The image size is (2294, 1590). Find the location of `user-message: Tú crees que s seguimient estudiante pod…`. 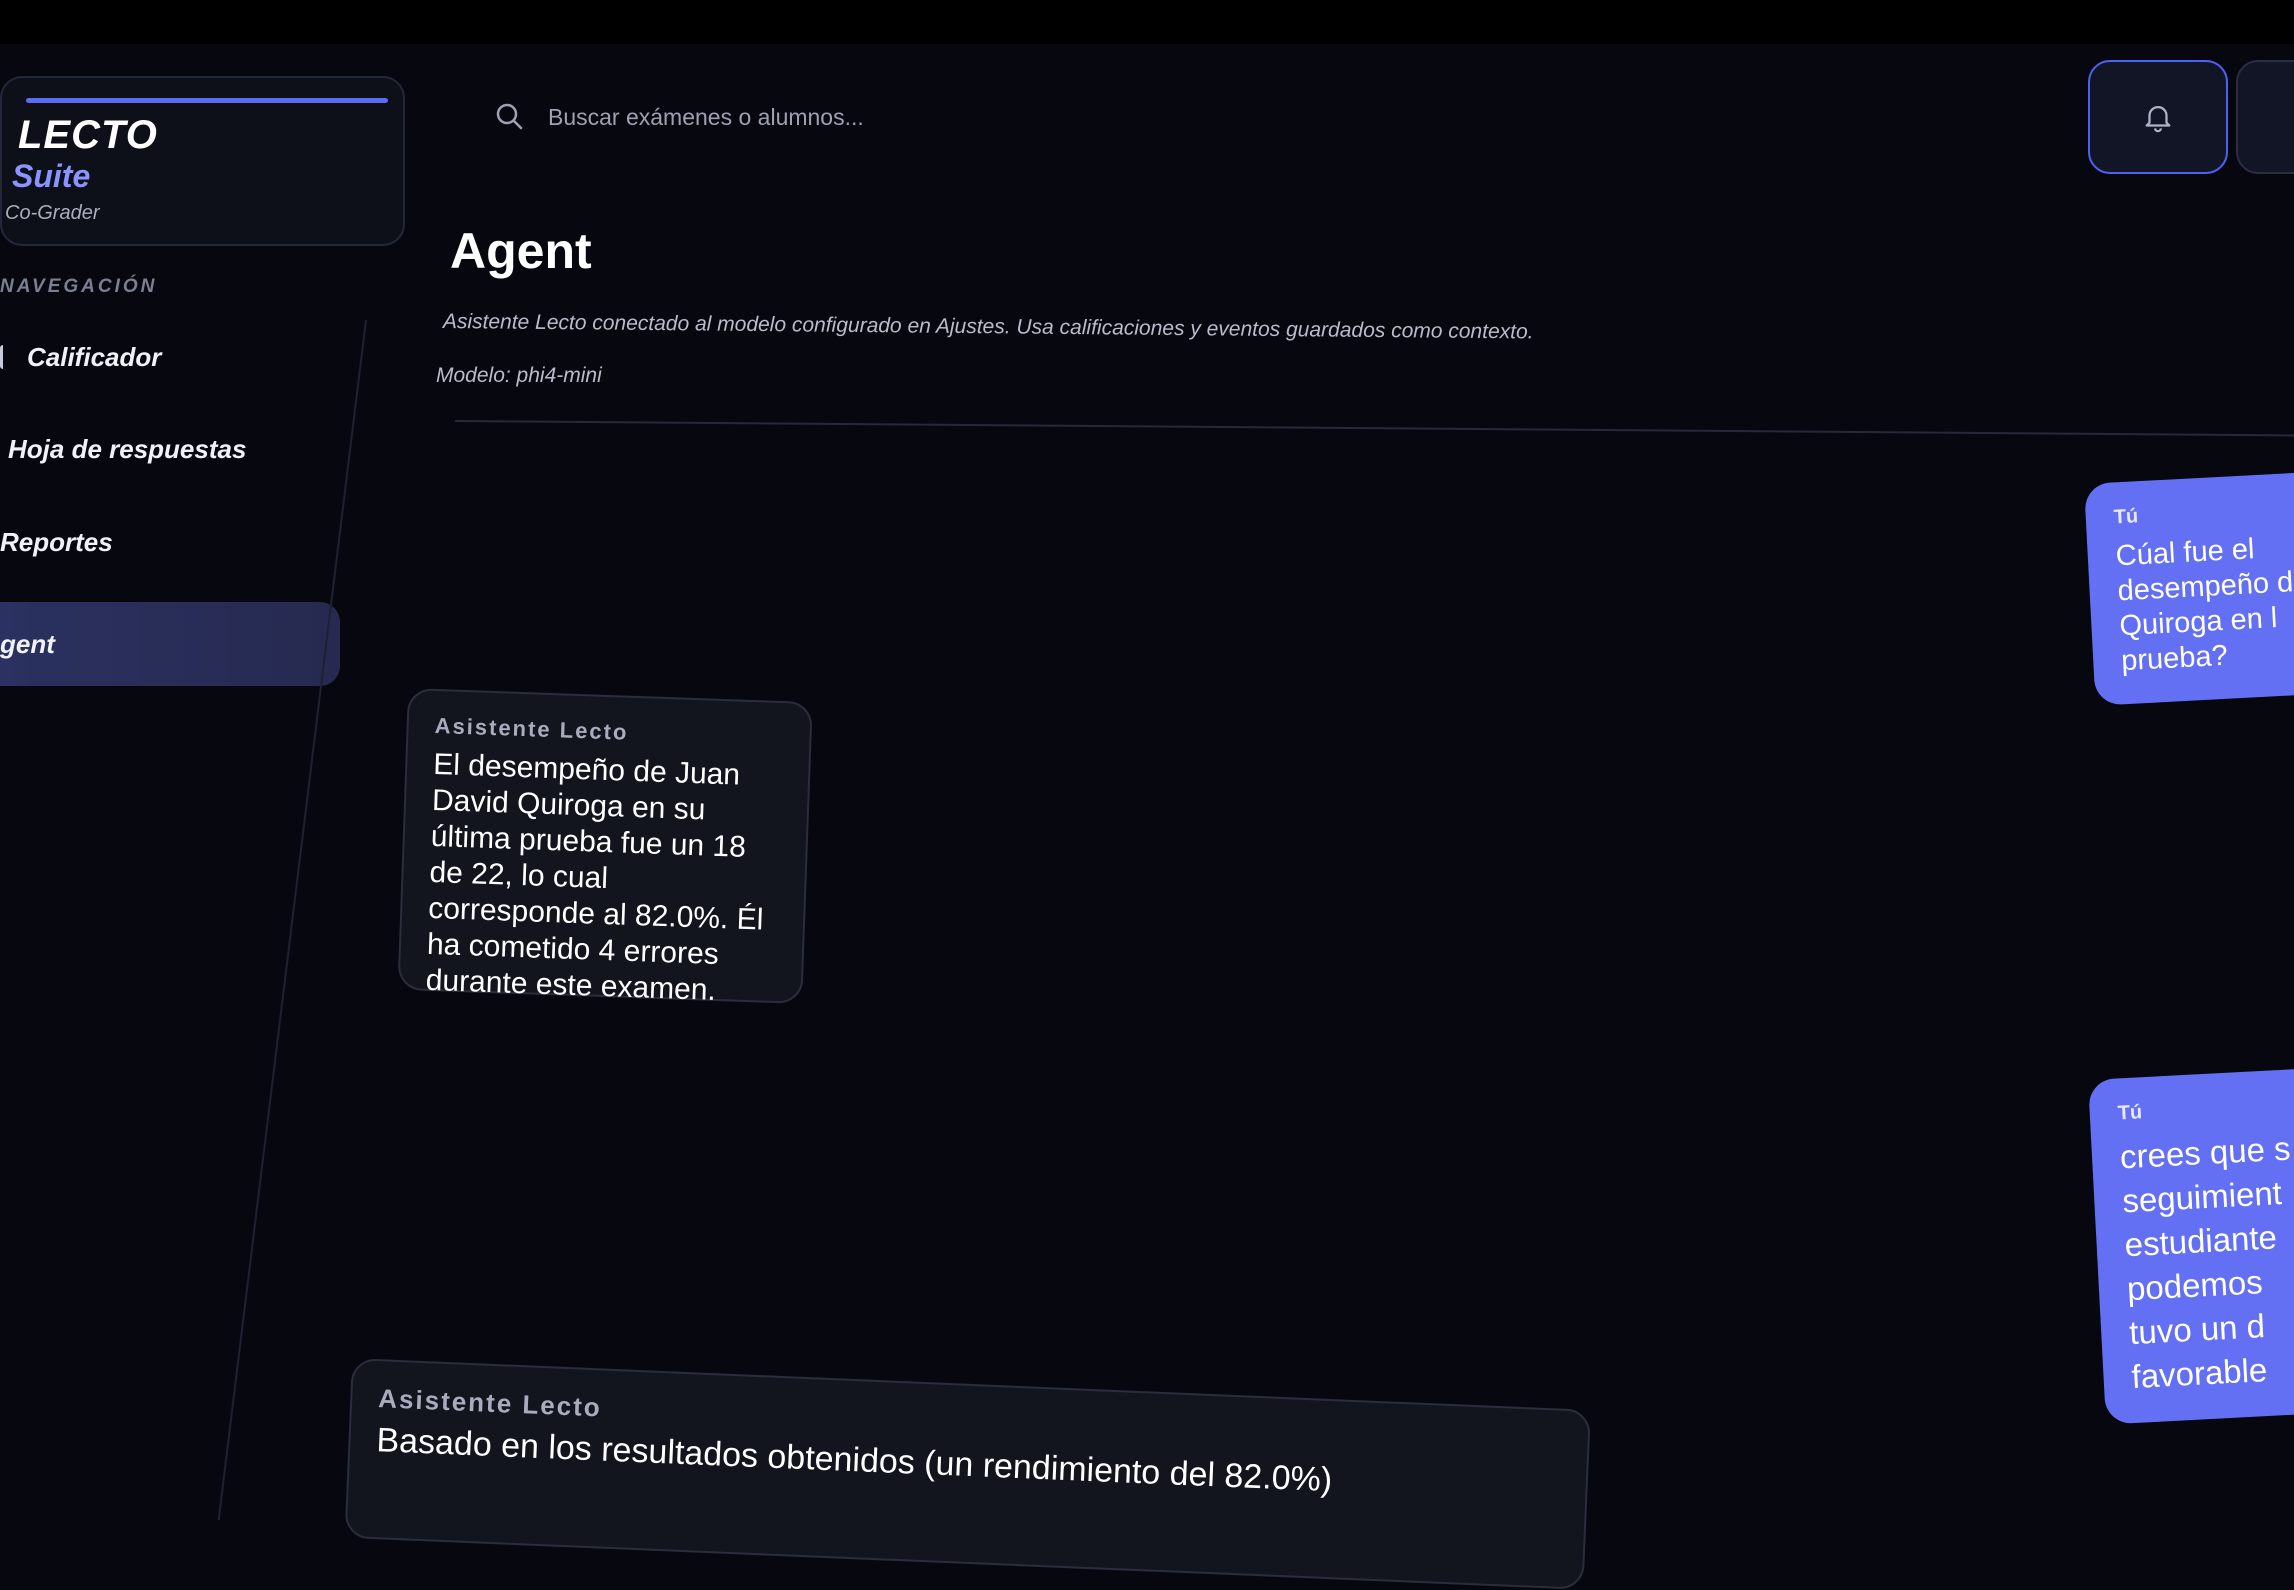

user-message: Tú crees que s seguimient estudiante pod… is located at coordinates (2191, 1246).